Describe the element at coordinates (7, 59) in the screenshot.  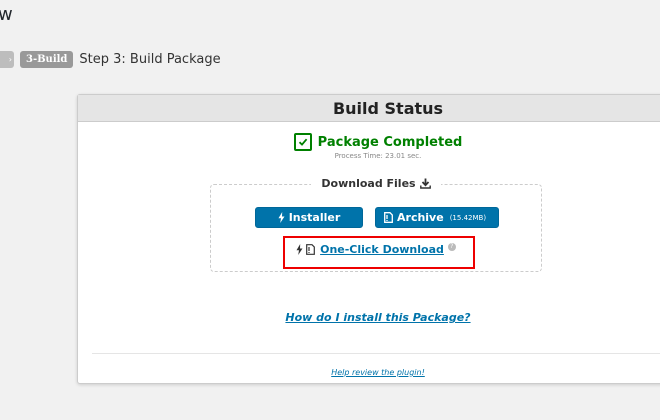
I see `step-2-tab: ›` at that location.